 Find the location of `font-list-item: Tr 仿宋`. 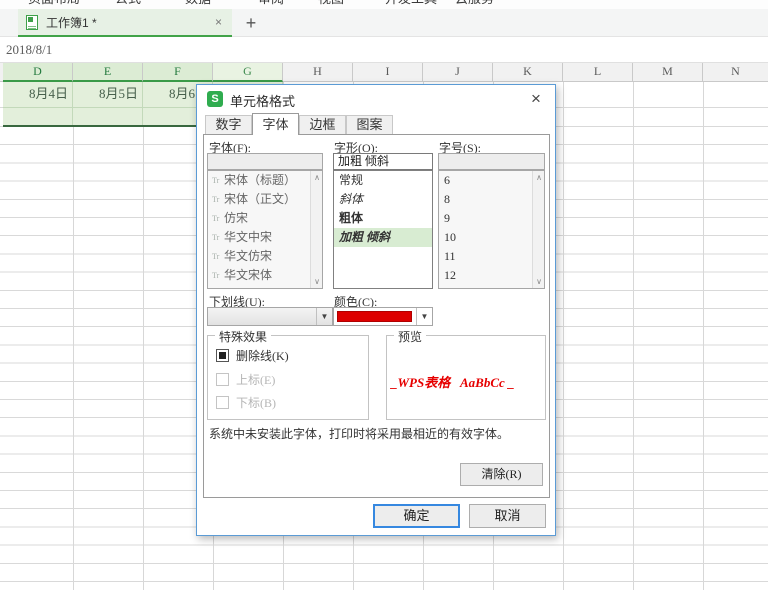

font-list-item: Tr 仿宋 is located at coordinates (265, 218).